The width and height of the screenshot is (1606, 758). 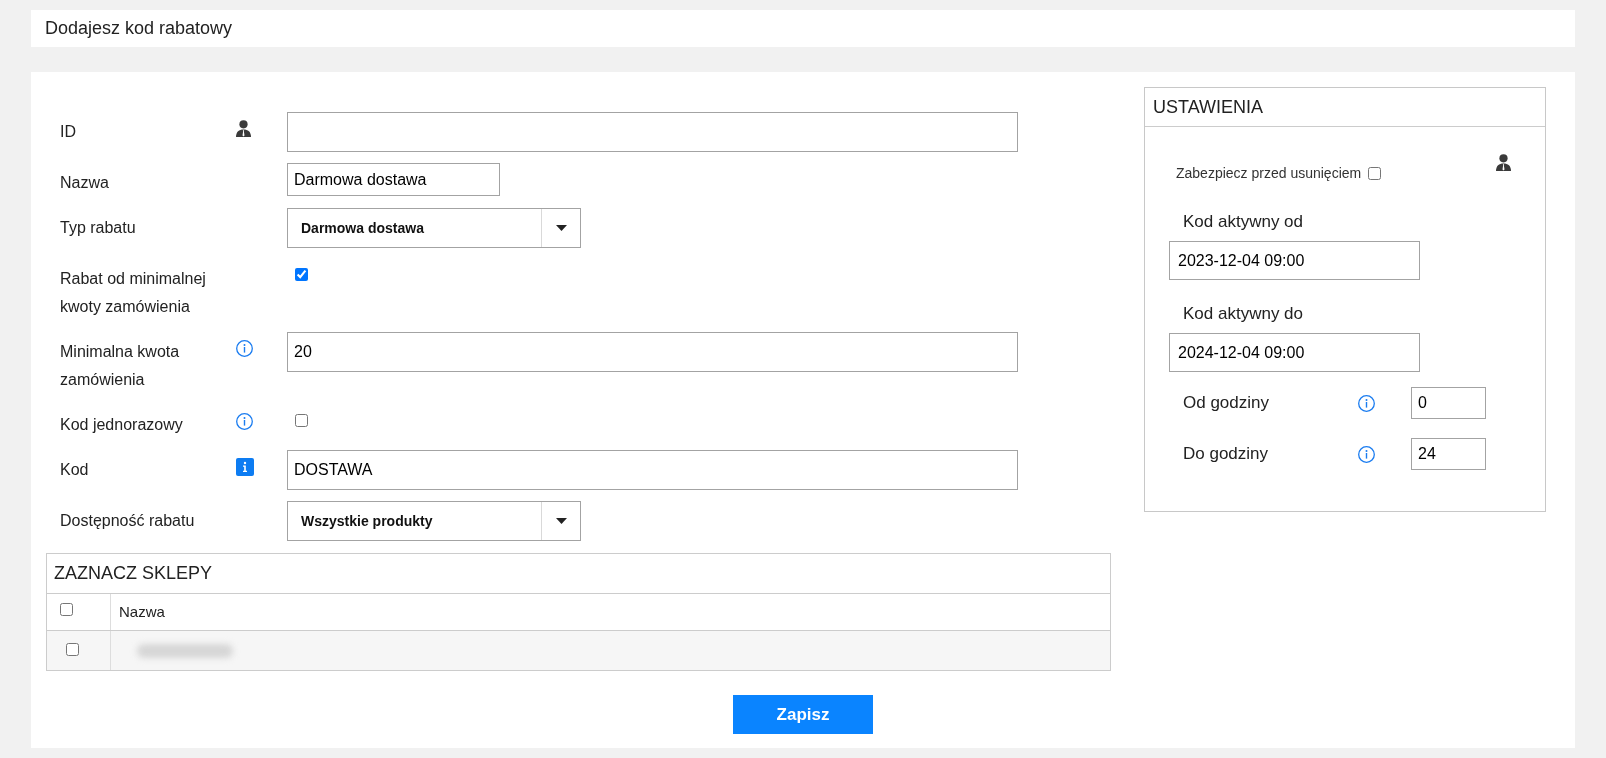 I want to click on field-label: ID, so click(x=68, y=132).